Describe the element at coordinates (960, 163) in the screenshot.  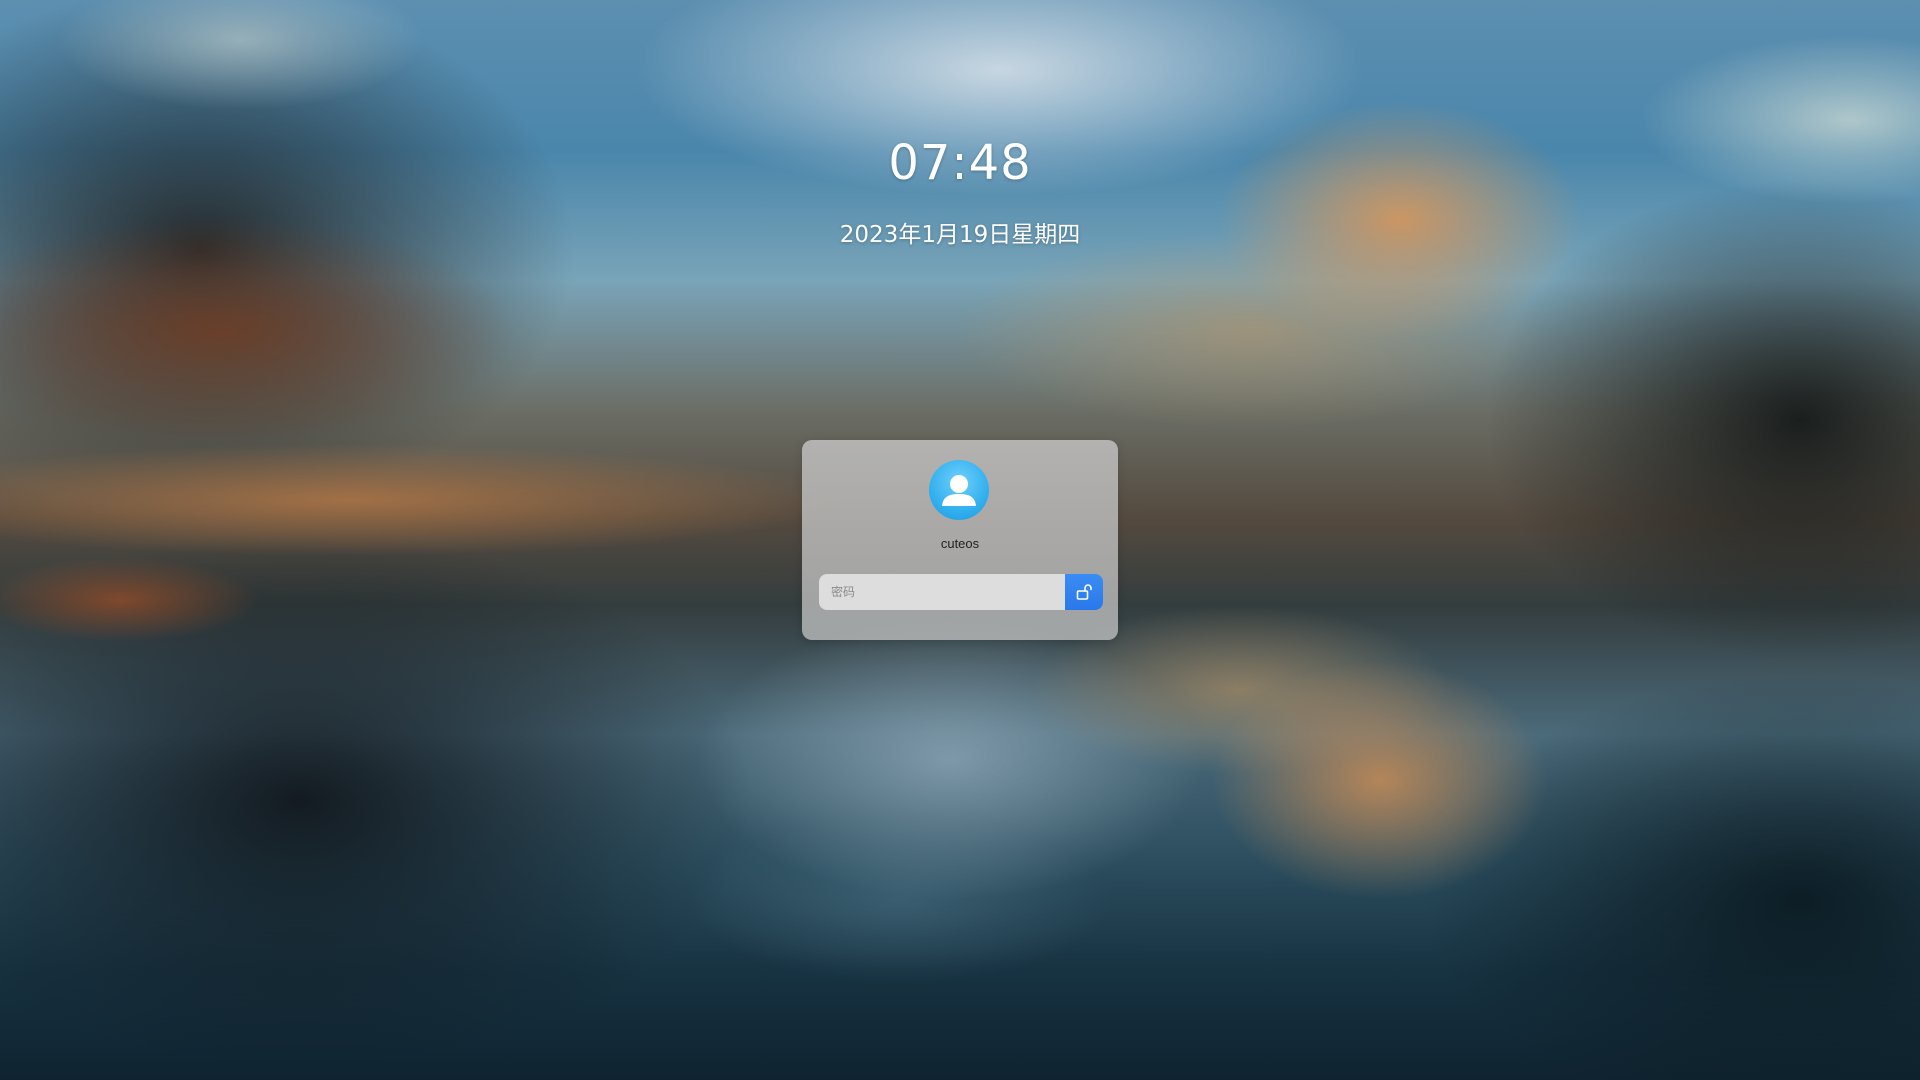
I see `clock-time: 07:48` at that location.